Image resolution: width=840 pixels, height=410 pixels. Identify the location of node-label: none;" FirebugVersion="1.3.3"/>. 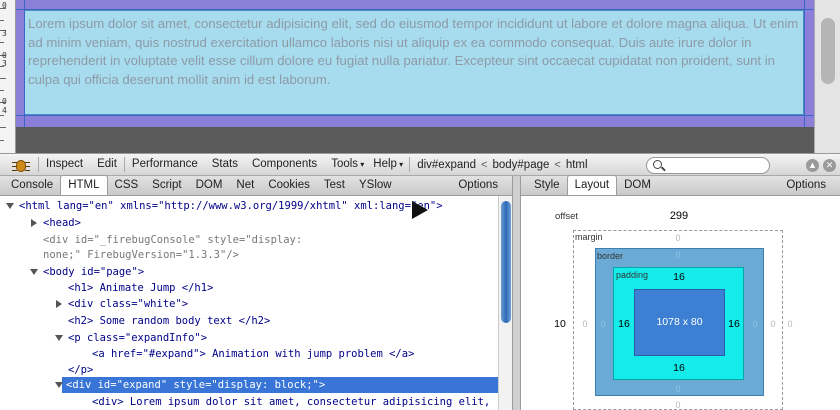
(141, 255).